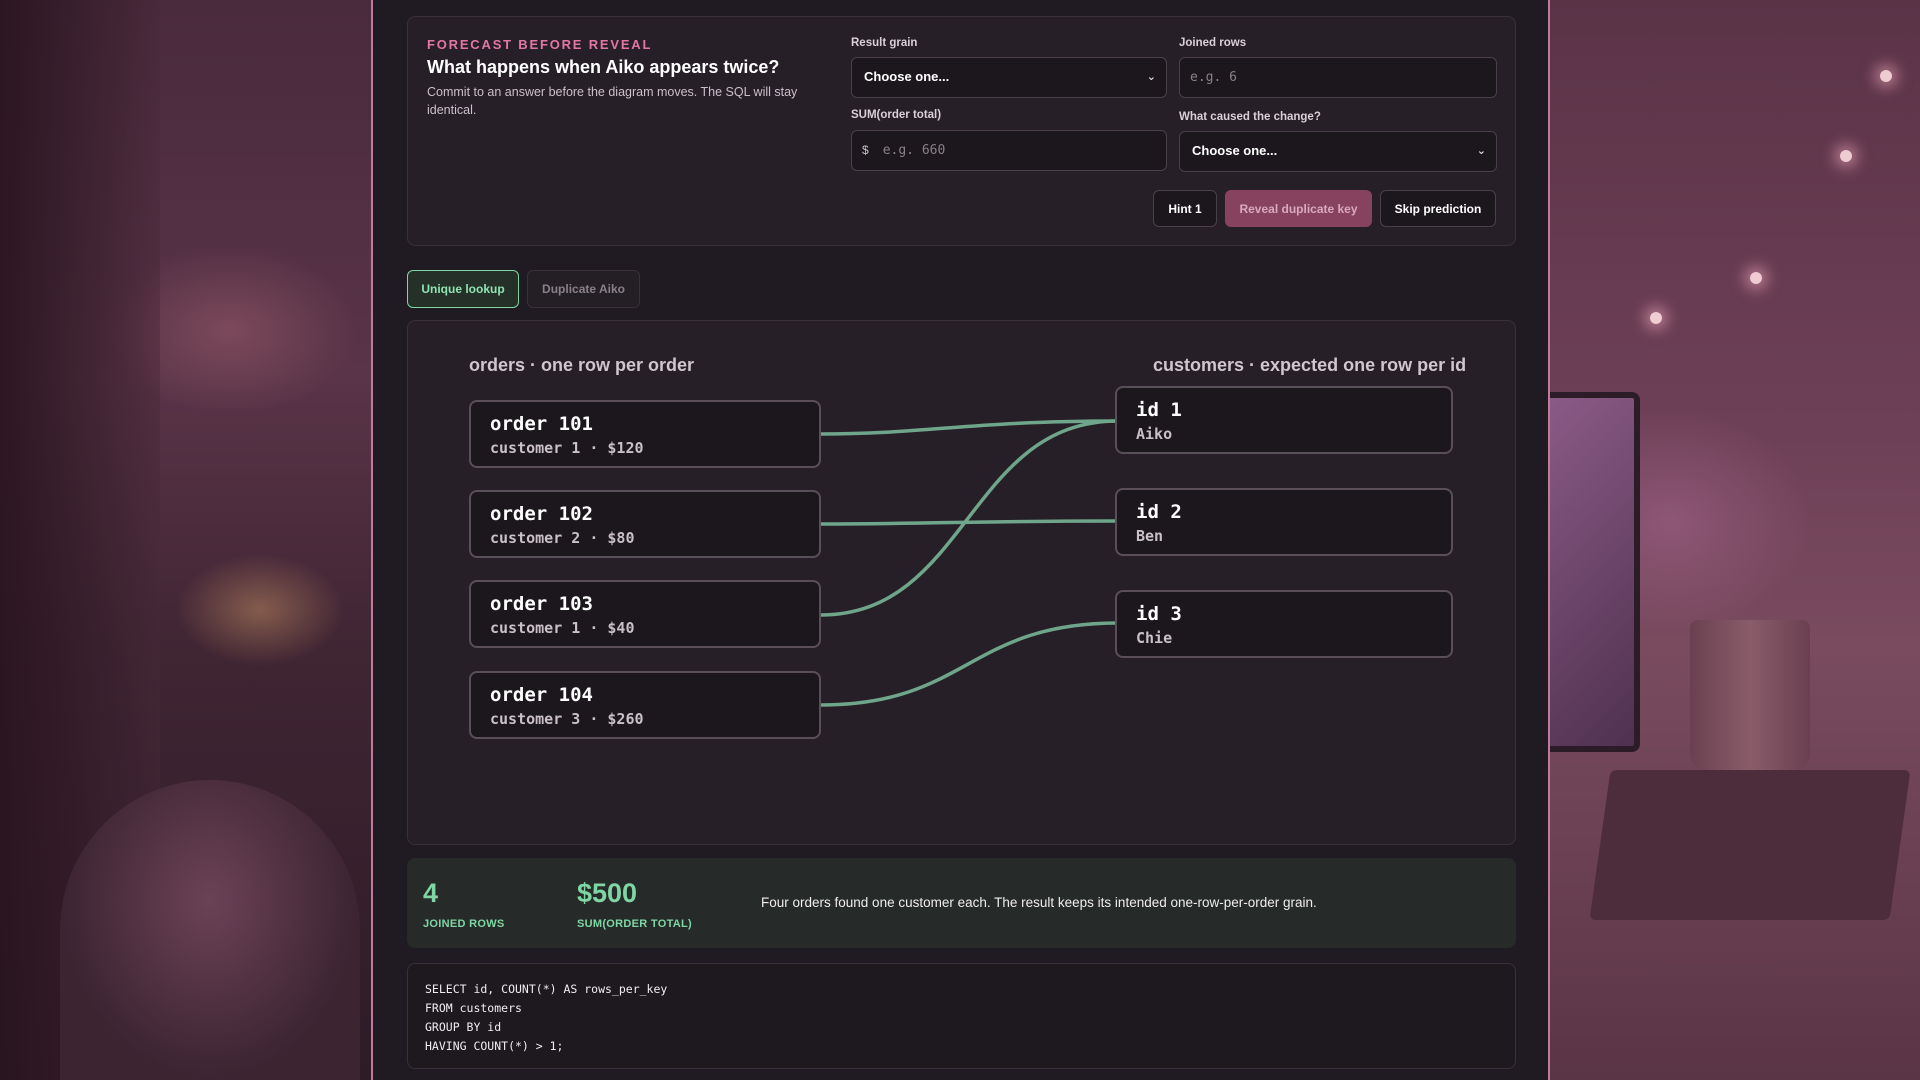  What do you see at coordinates (541, 514) in the screenshot?
I see `order-title: order 102` at bounding box center [541, 514].